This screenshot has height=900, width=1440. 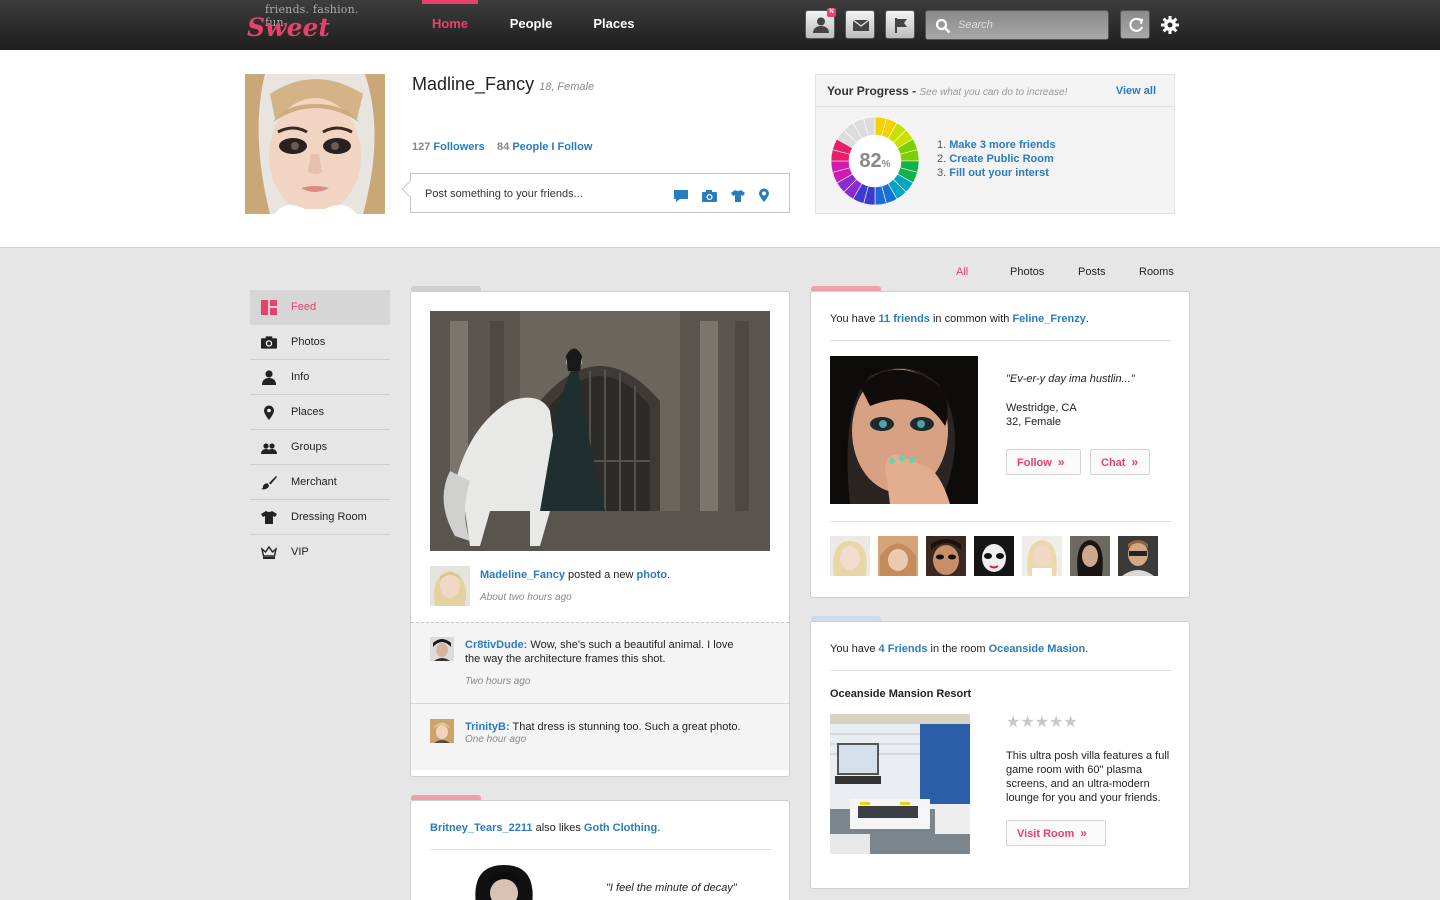 What do you see at coordinates (1156, 272) in the screenshot?
I see `filter-tab-rooms: Rooms` at bounding box center [1156, 272].